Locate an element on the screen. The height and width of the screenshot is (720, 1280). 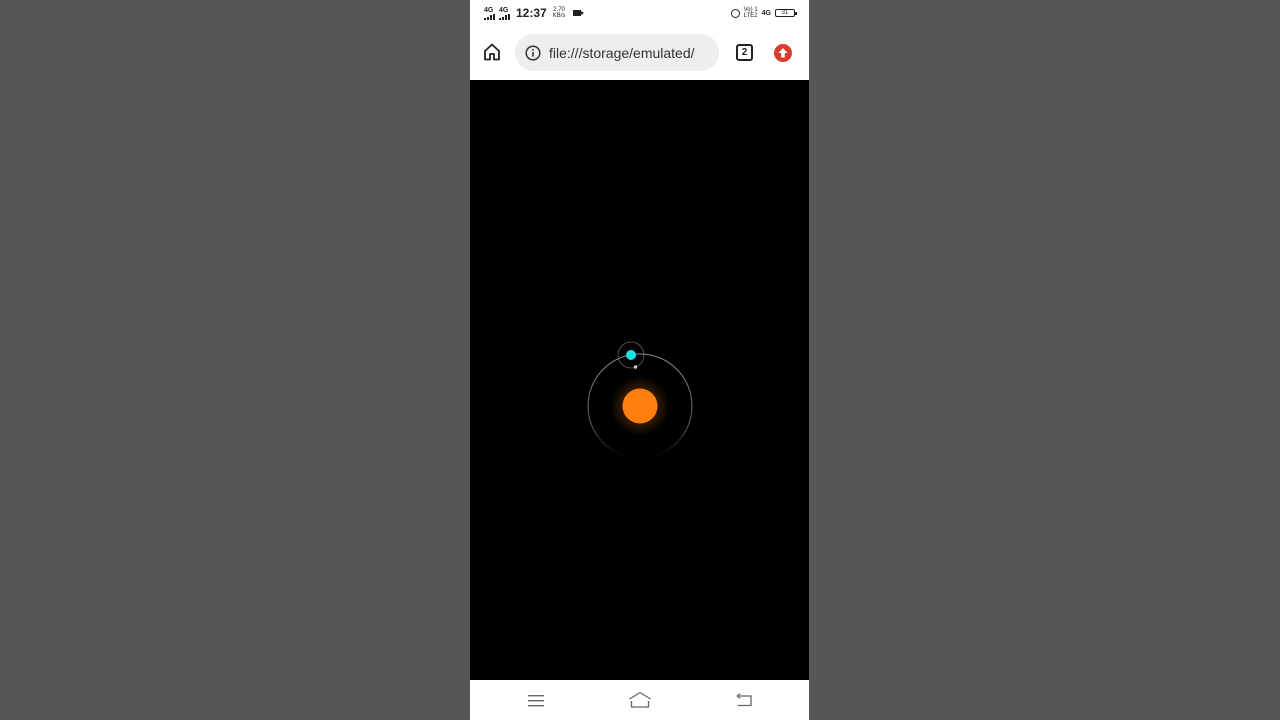
moon is located at coordinates (635, 367).